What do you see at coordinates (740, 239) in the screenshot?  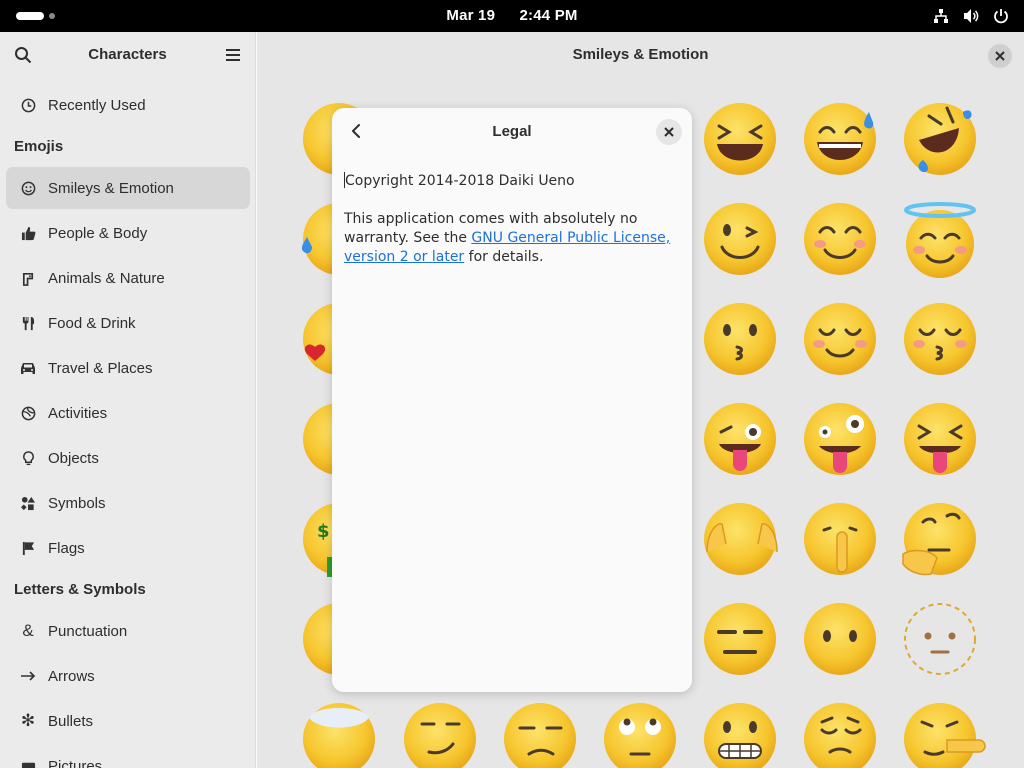 I see `emoji-winking` at bounding box center [740, 239].